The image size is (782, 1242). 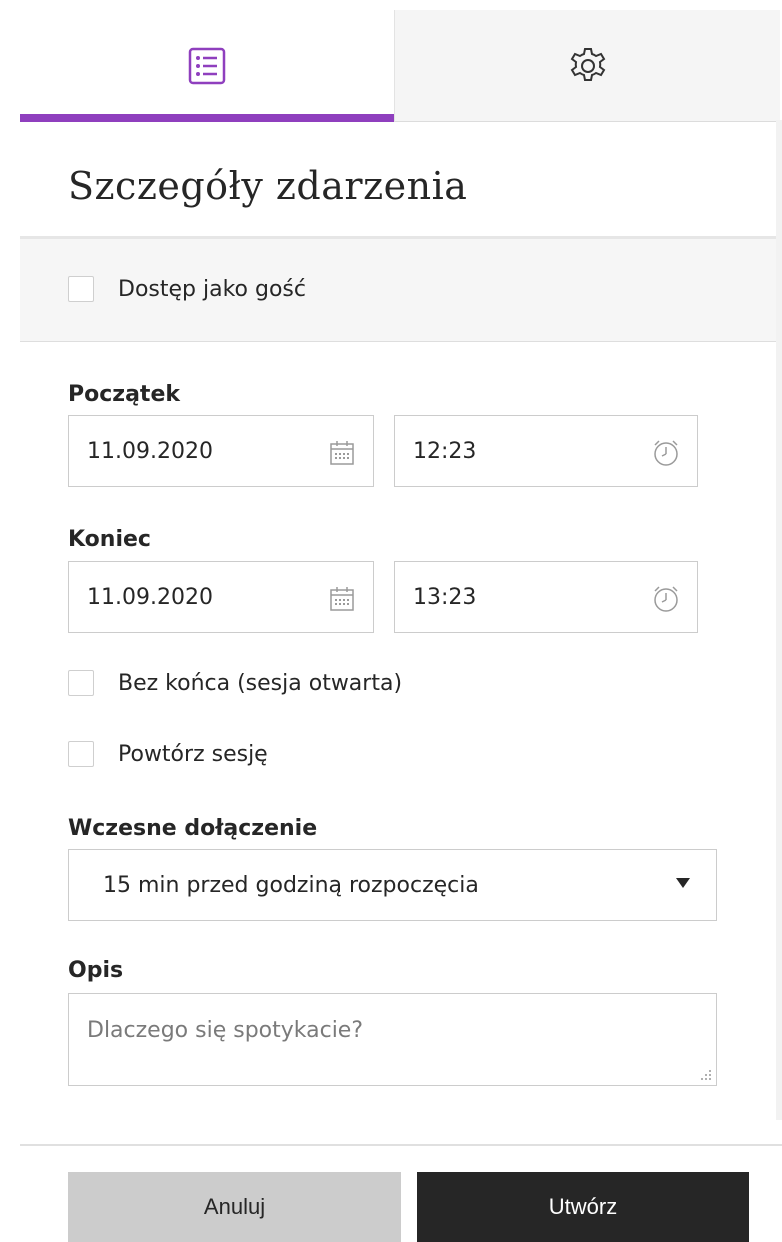 I want to click on tab-bar: Szczegóły zdarzenia Ustawienia, so click(x=400, y=66).